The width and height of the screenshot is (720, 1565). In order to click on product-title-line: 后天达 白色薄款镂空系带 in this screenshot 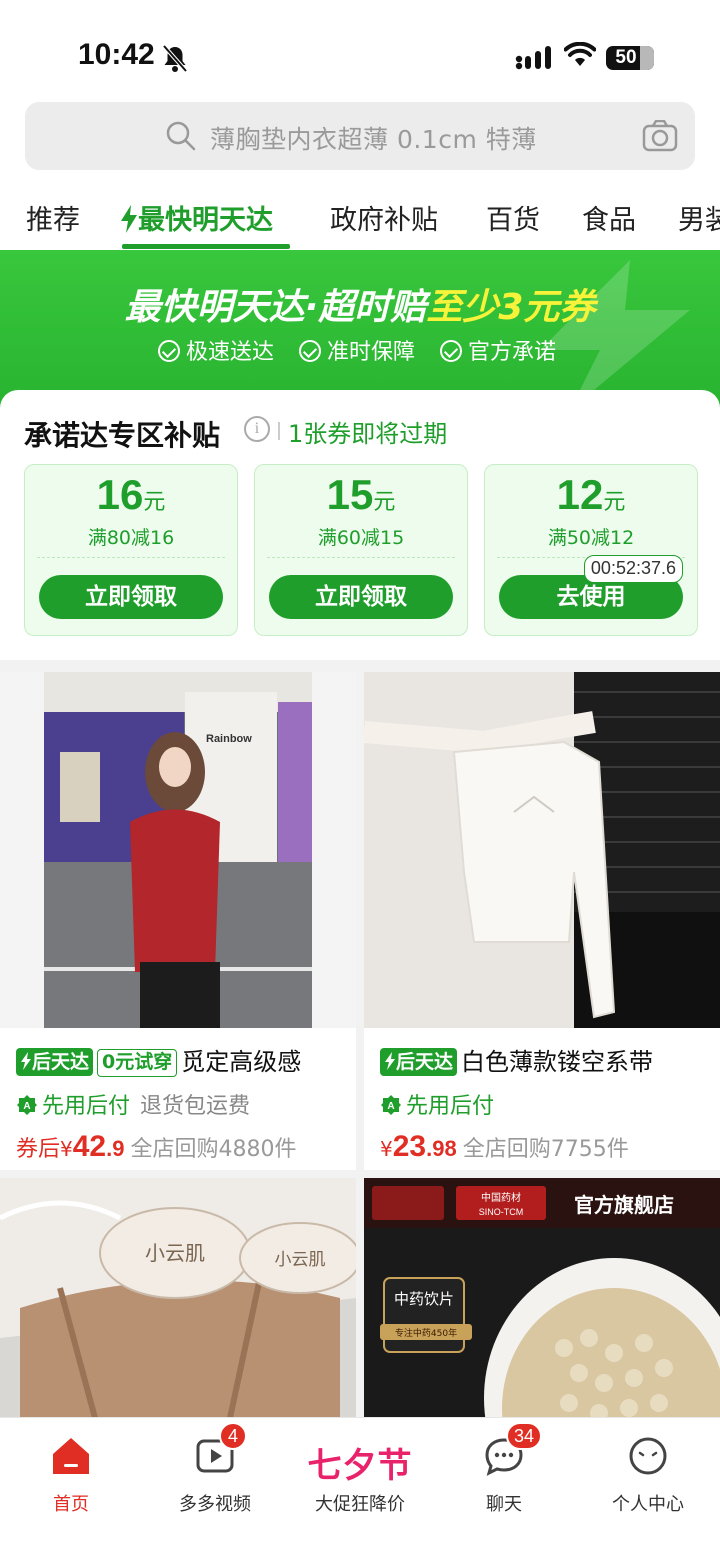, I will do `click(516, 1059)`.